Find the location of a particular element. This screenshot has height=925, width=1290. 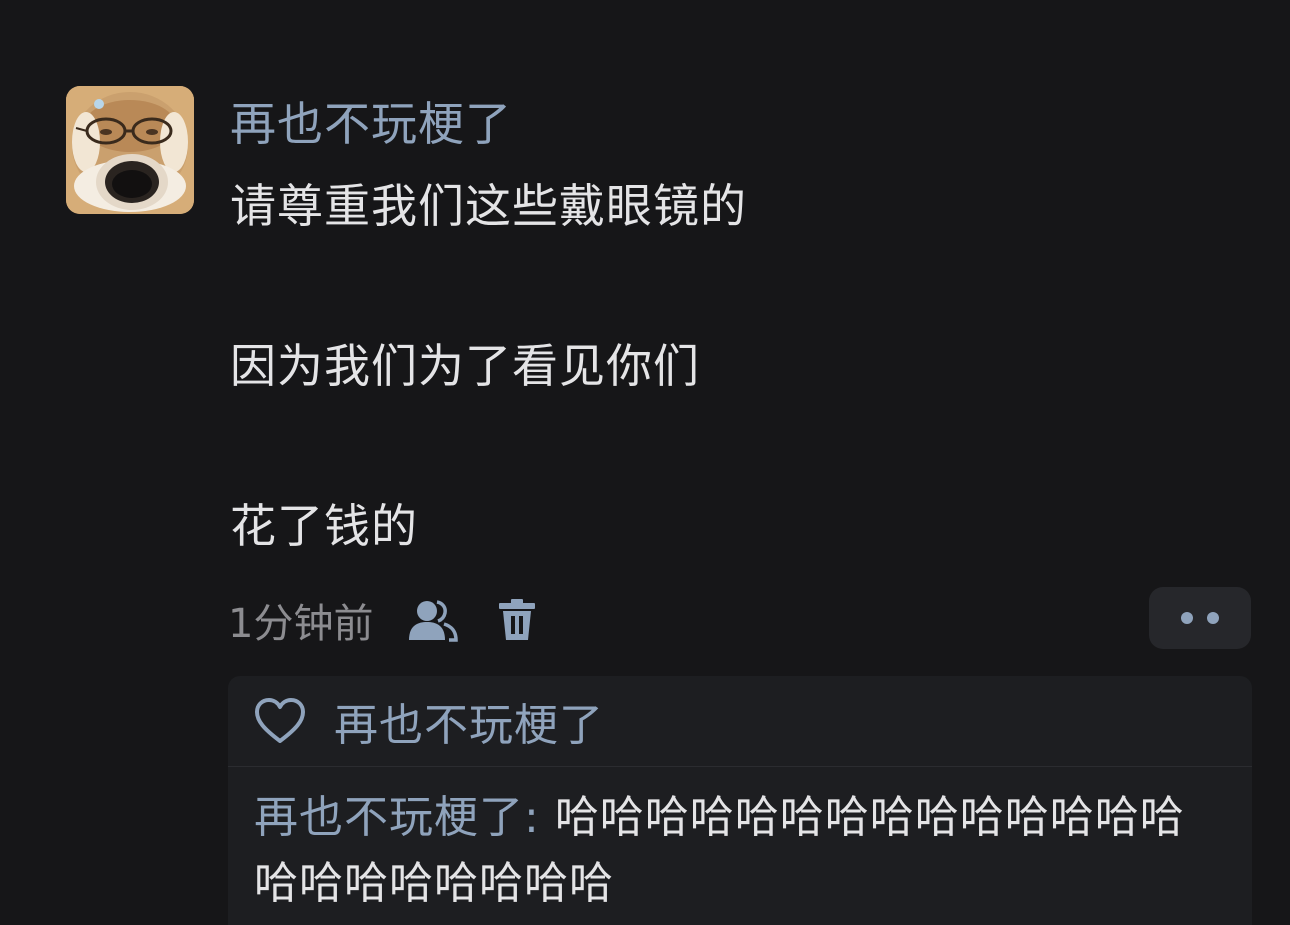

comment-line: 请尊重我们这些戴眼镜的 is located at coordinates (488, 206).